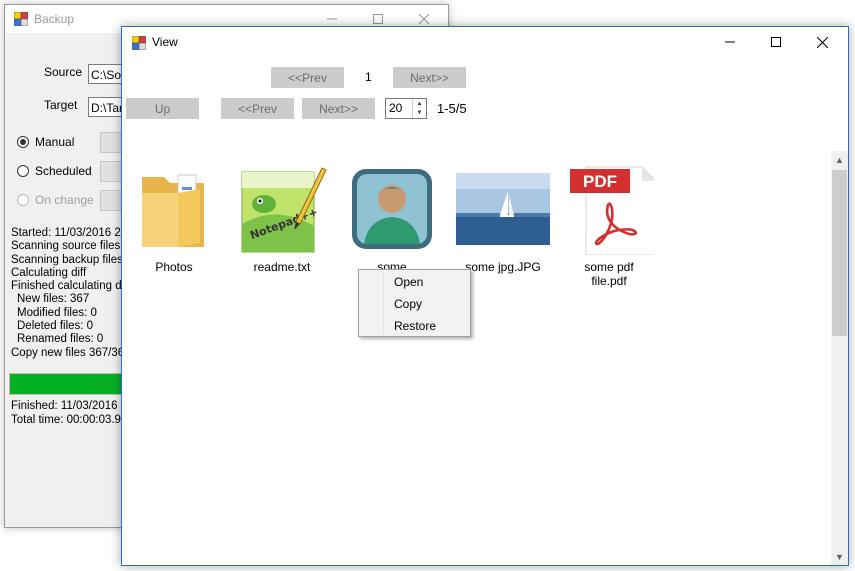 This screenshot has height=571, width=855. What do you see at coordinates (839, 358) in the screenshot?
I see `vertical-scrollbar: ▲ ▼` at bounding box center [839, 358].